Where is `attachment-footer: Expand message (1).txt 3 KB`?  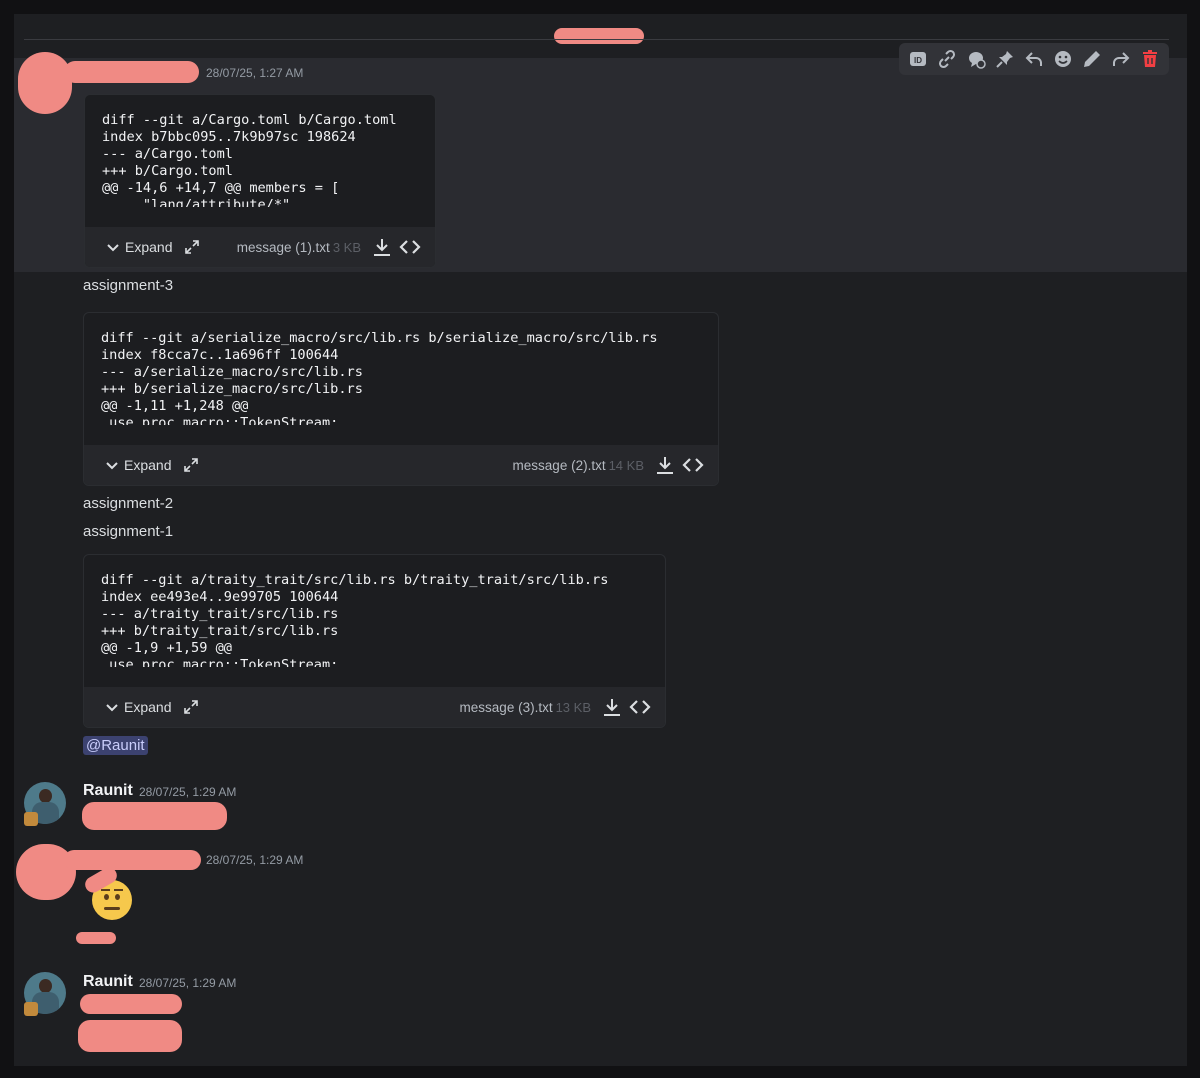
attachment-footer: Expand message (1).txt 3 KB is located at coordinates (260, 247).